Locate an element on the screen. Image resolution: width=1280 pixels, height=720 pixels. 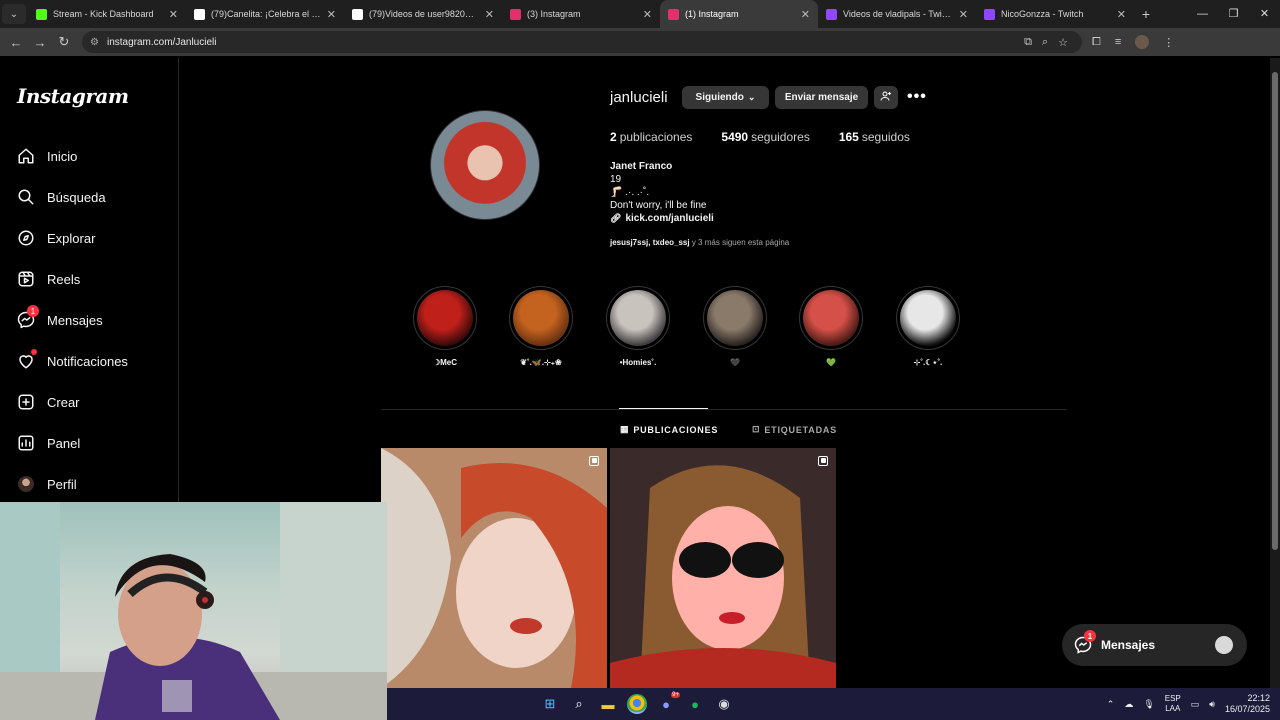
following-button: Siguiendo ⌄ is located at coordinates (725, 97).